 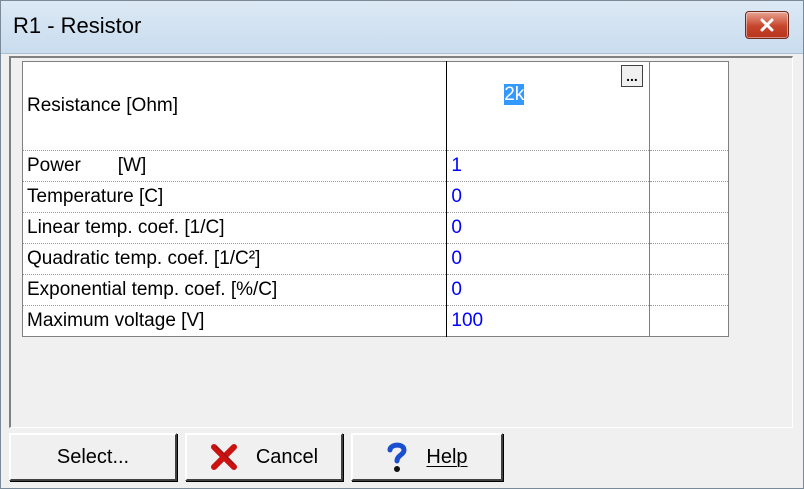 I want to click on help-button-label: Help, so click(x=447, y=456).